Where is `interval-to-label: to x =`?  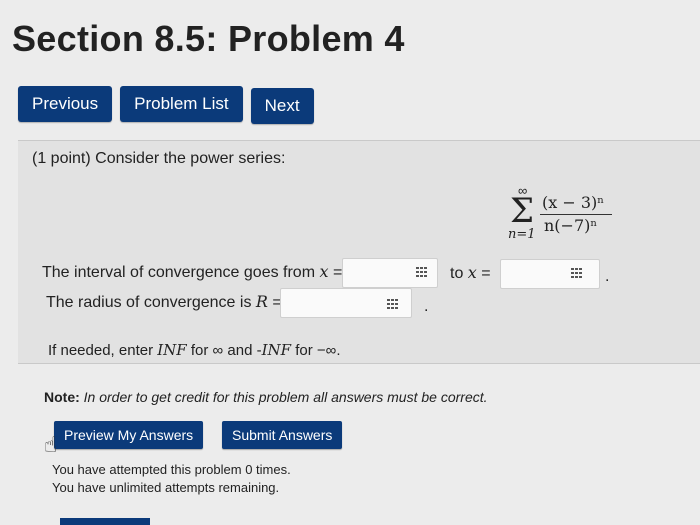 interval-to-label: to x = is located at coordinates (470, 273).